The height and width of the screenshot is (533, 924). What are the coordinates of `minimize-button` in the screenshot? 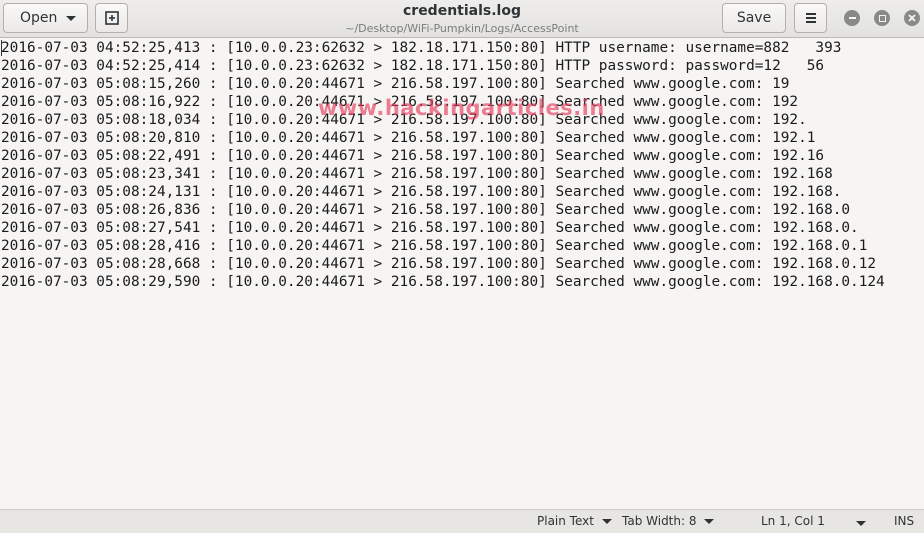 It's located at (852, 18).